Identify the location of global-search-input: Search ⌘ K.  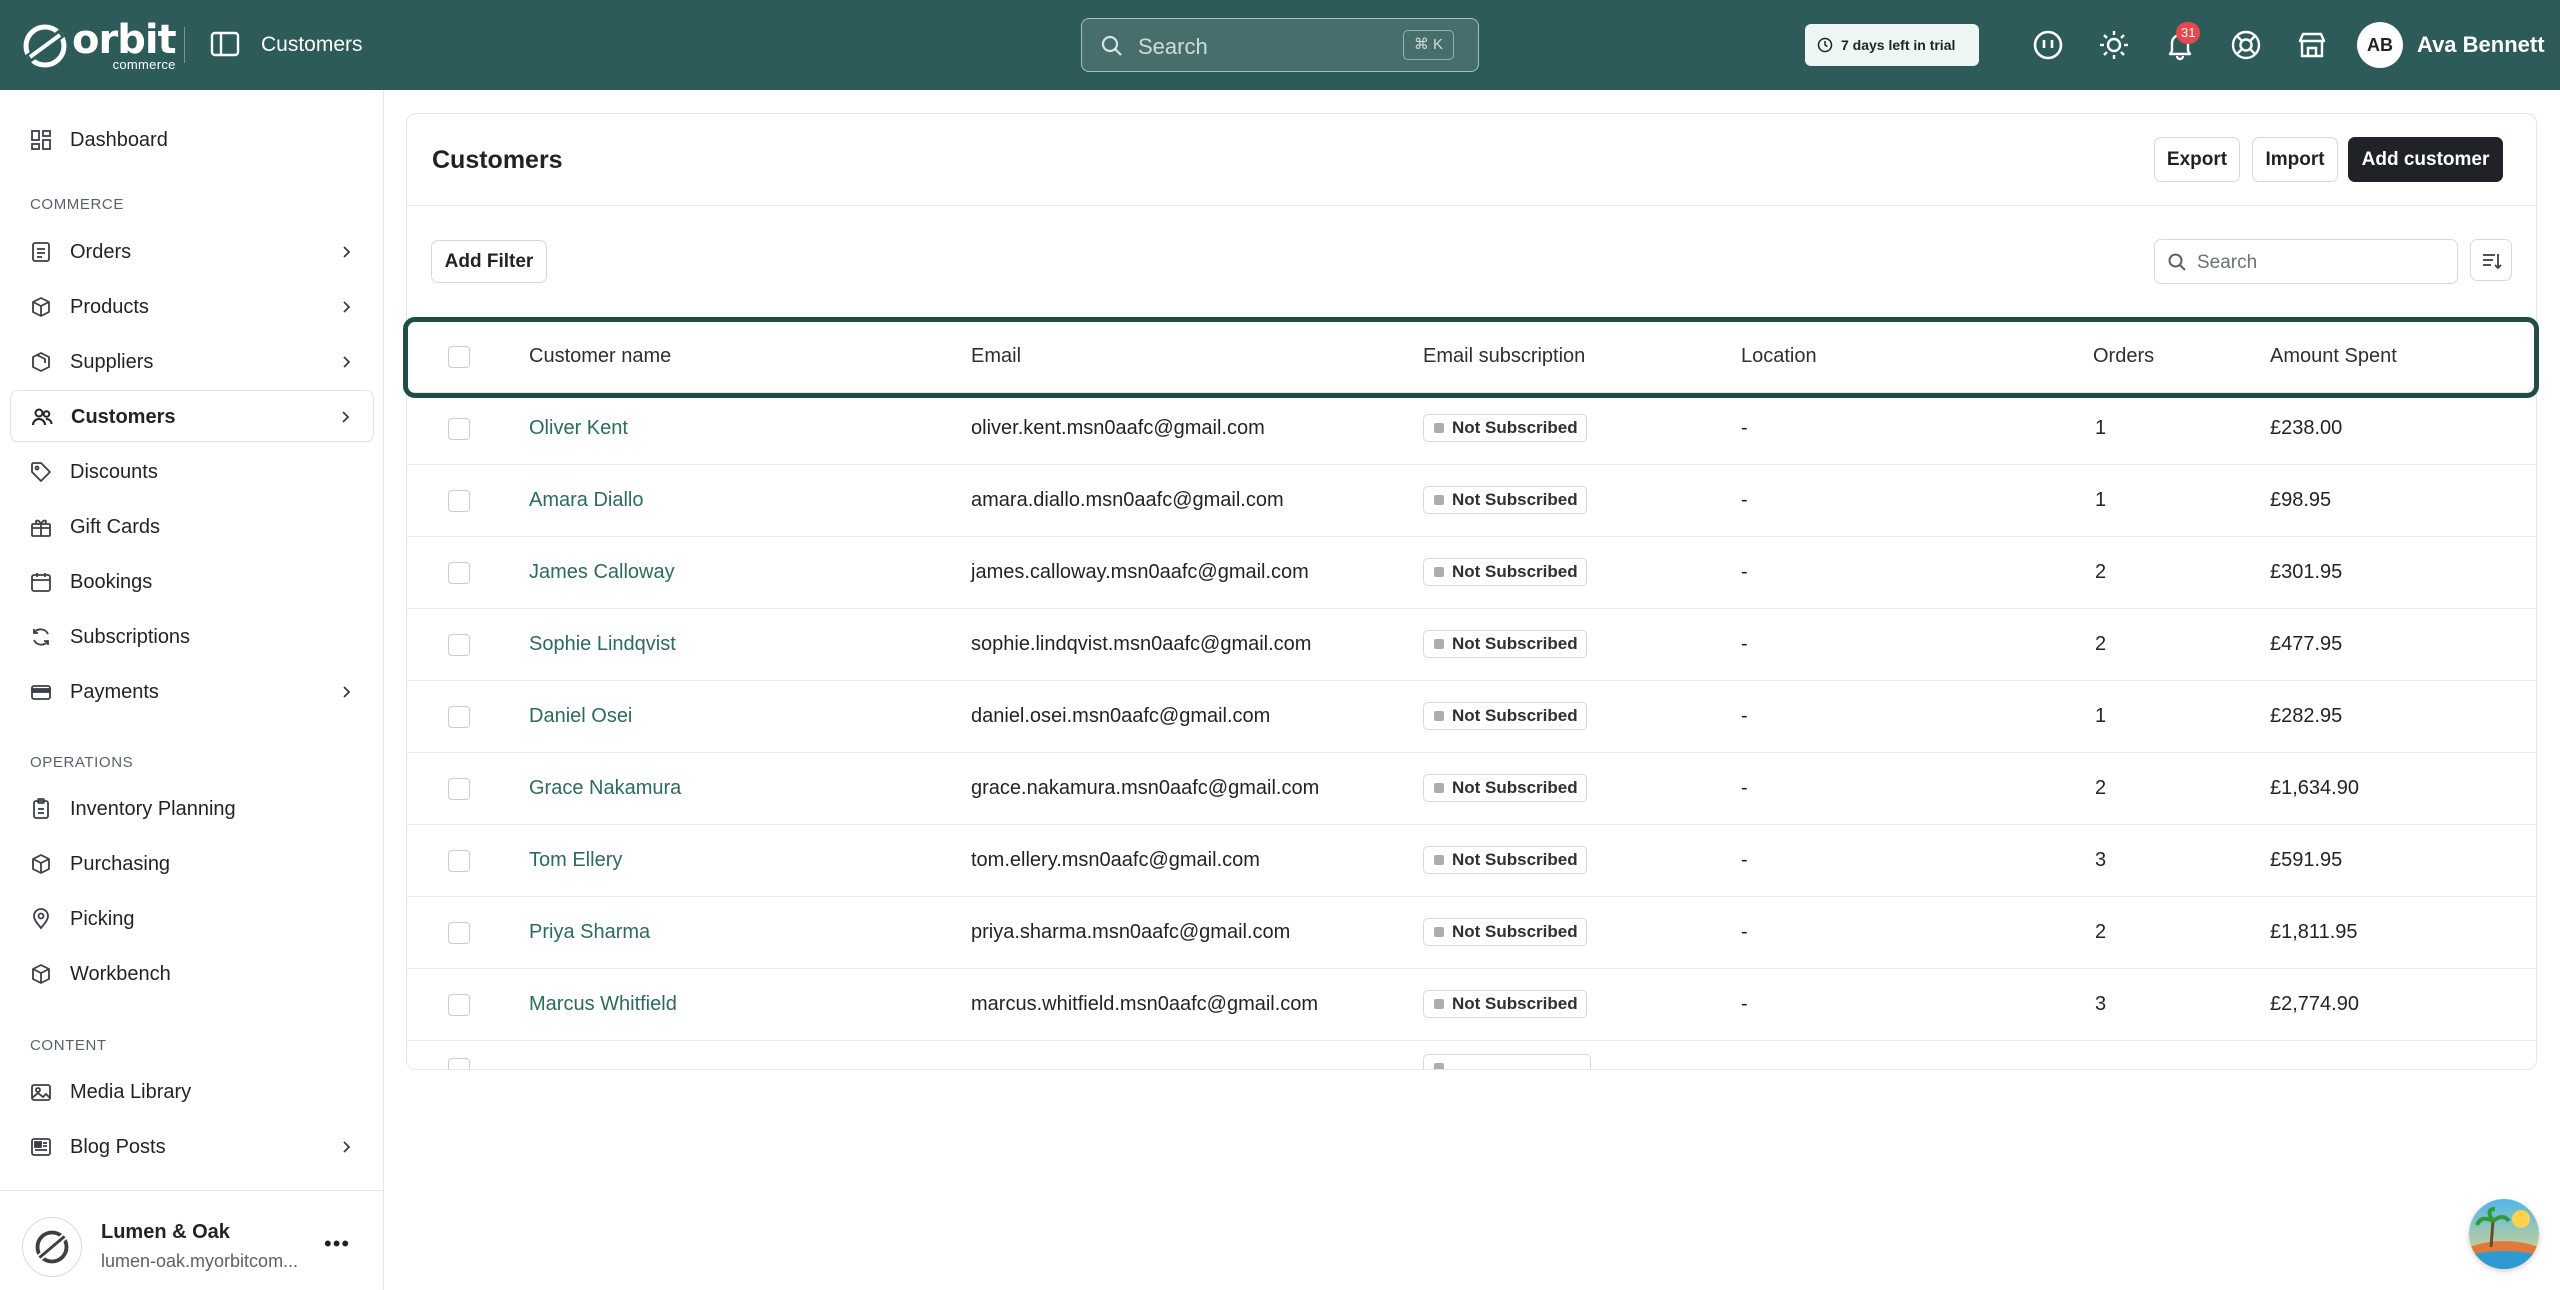
(1280, 45).